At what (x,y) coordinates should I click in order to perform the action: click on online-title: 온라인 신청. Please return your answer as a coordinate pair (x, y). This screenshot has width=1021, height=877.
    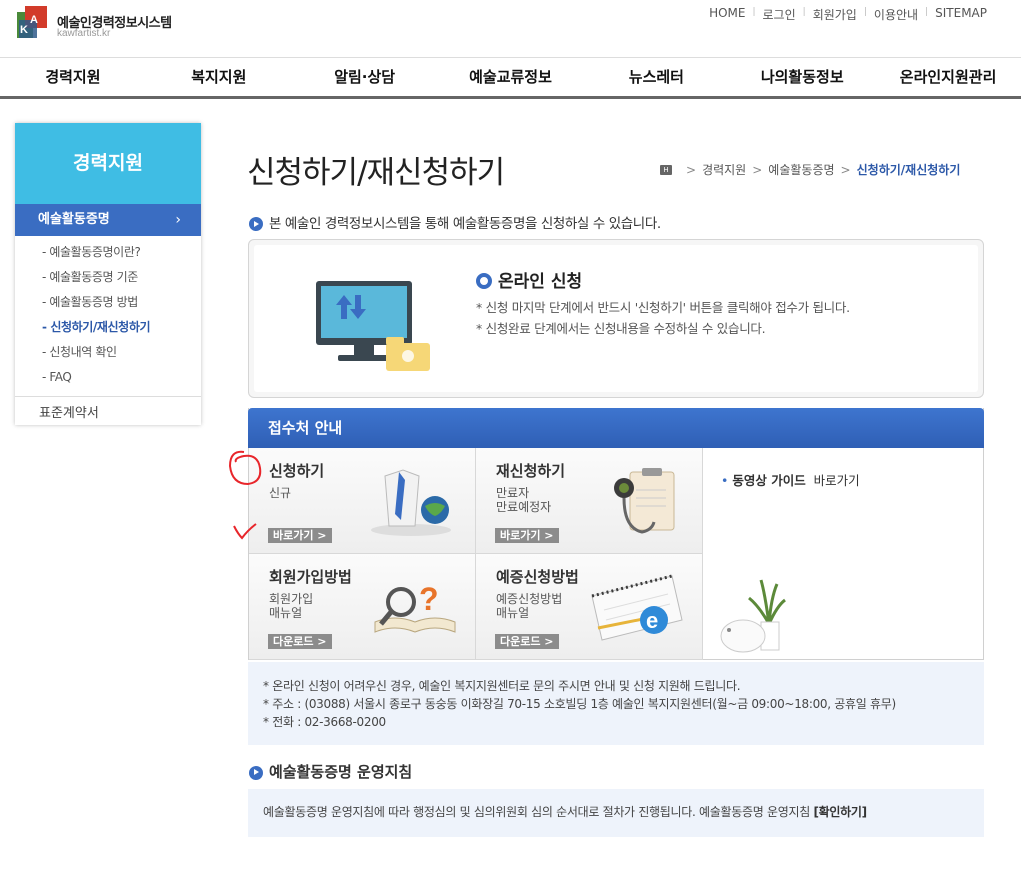
    Looking at the image, I should click on (529, 279).